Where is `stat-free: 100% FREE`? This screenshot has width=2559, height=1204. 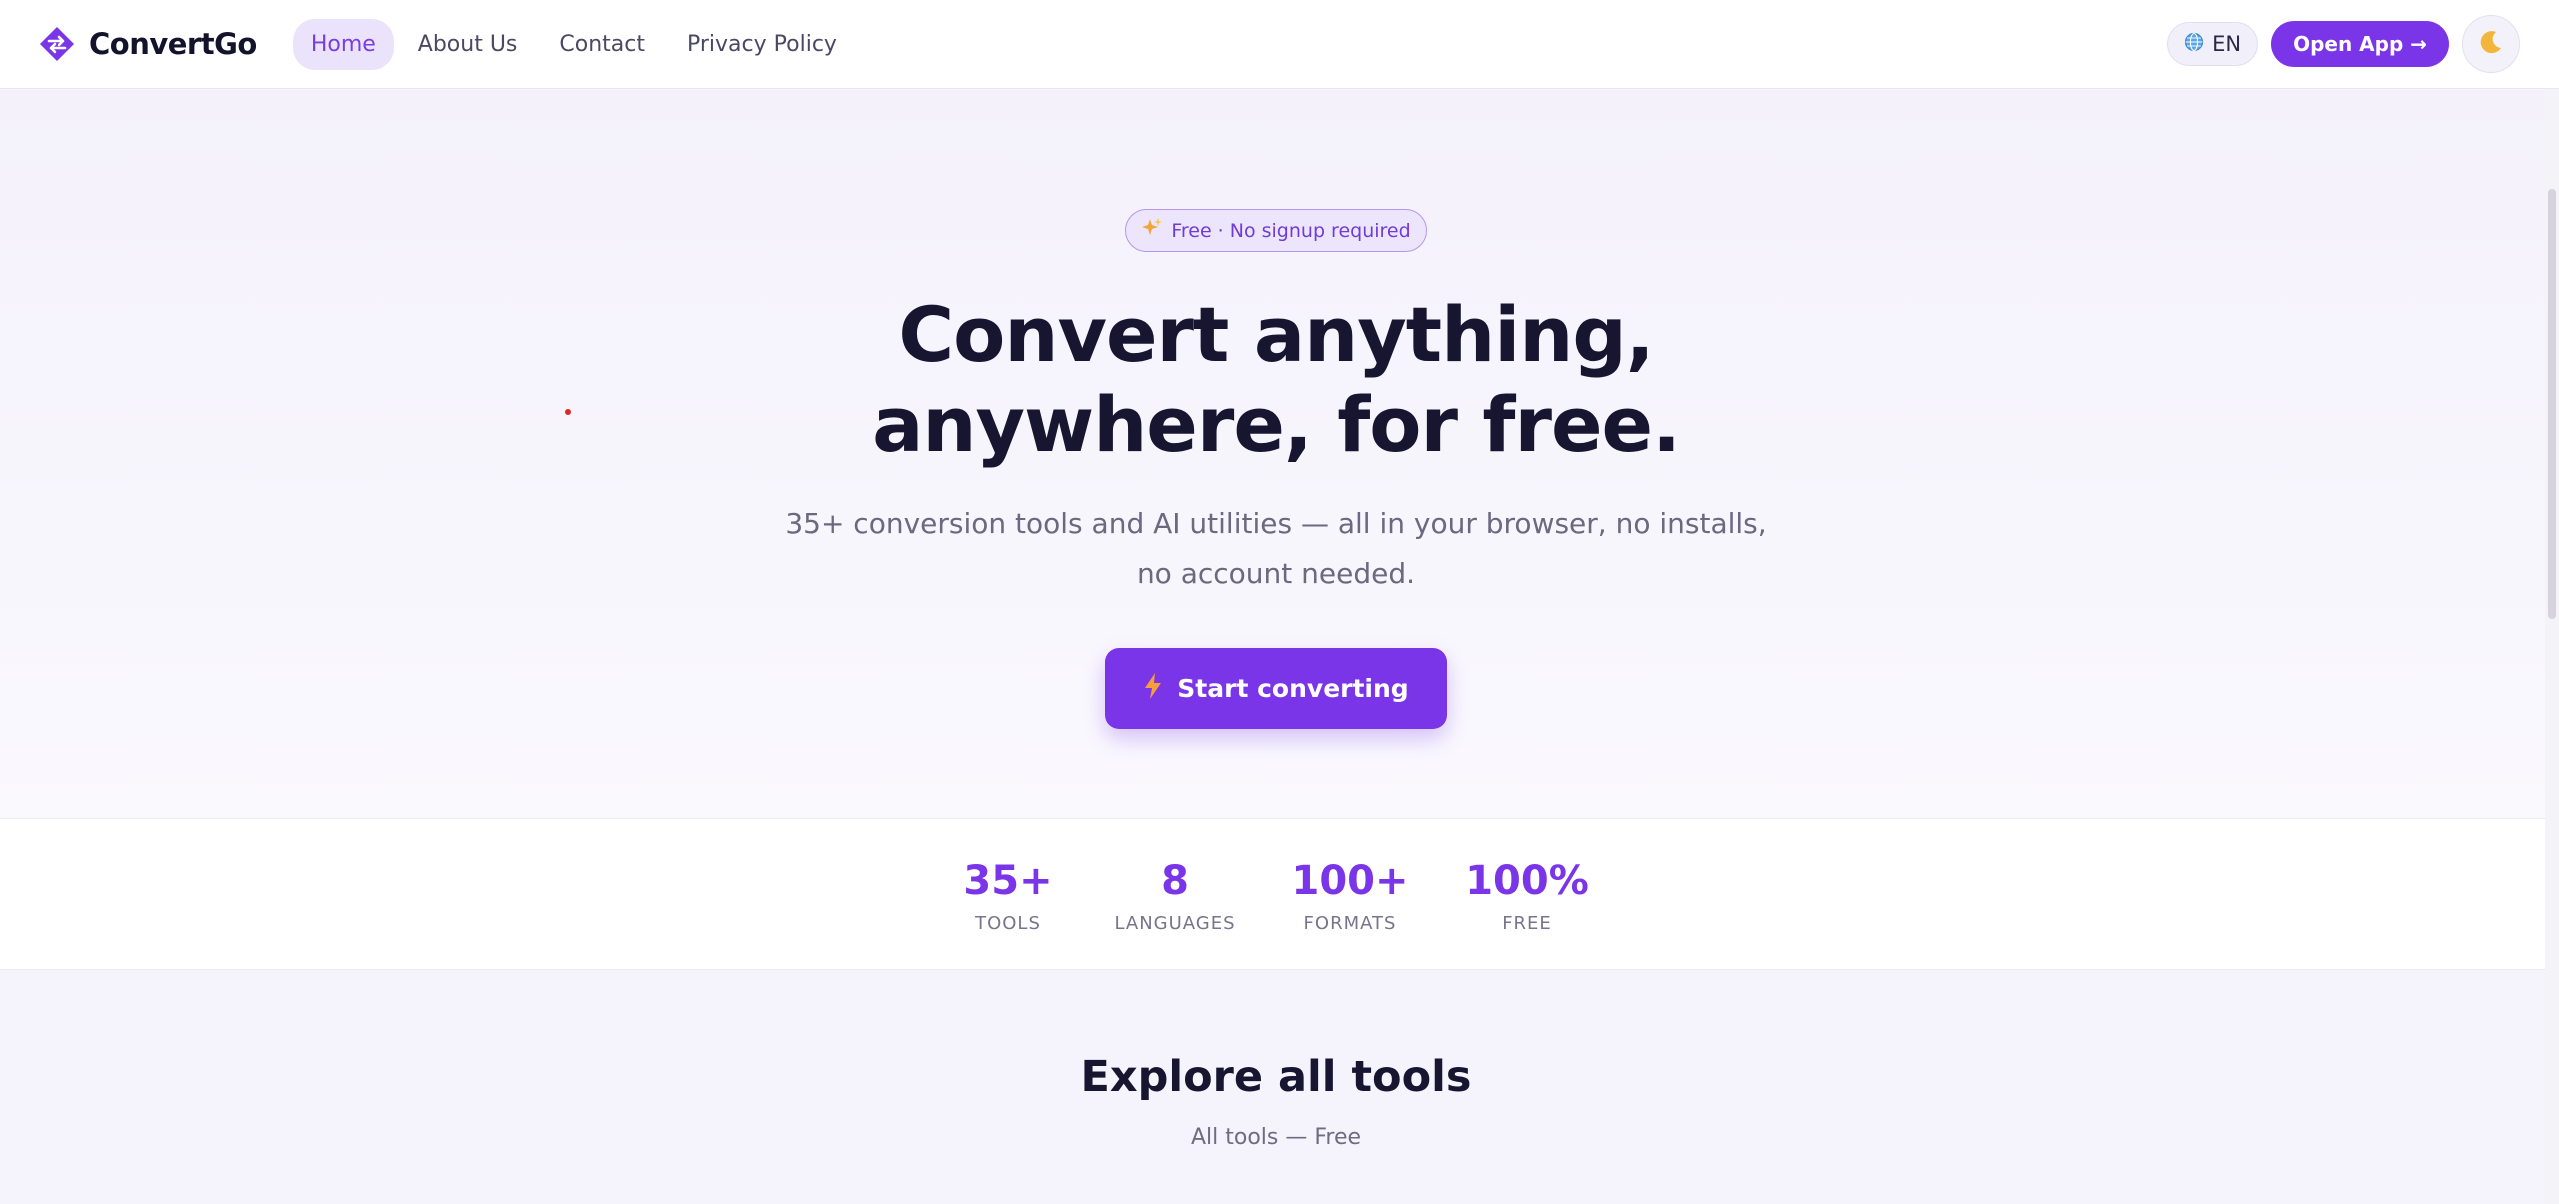 stat-free: 100% FREE is located at coordinates (1527, 895).